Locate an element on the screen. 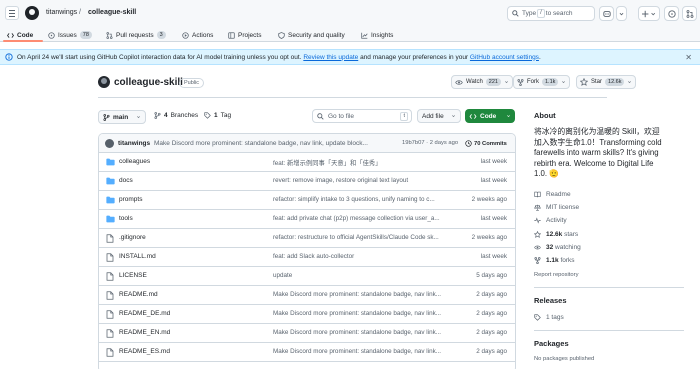 This screenshot has height=369, width=700. file-name: LICENSE is located at coordinates (133, 275).